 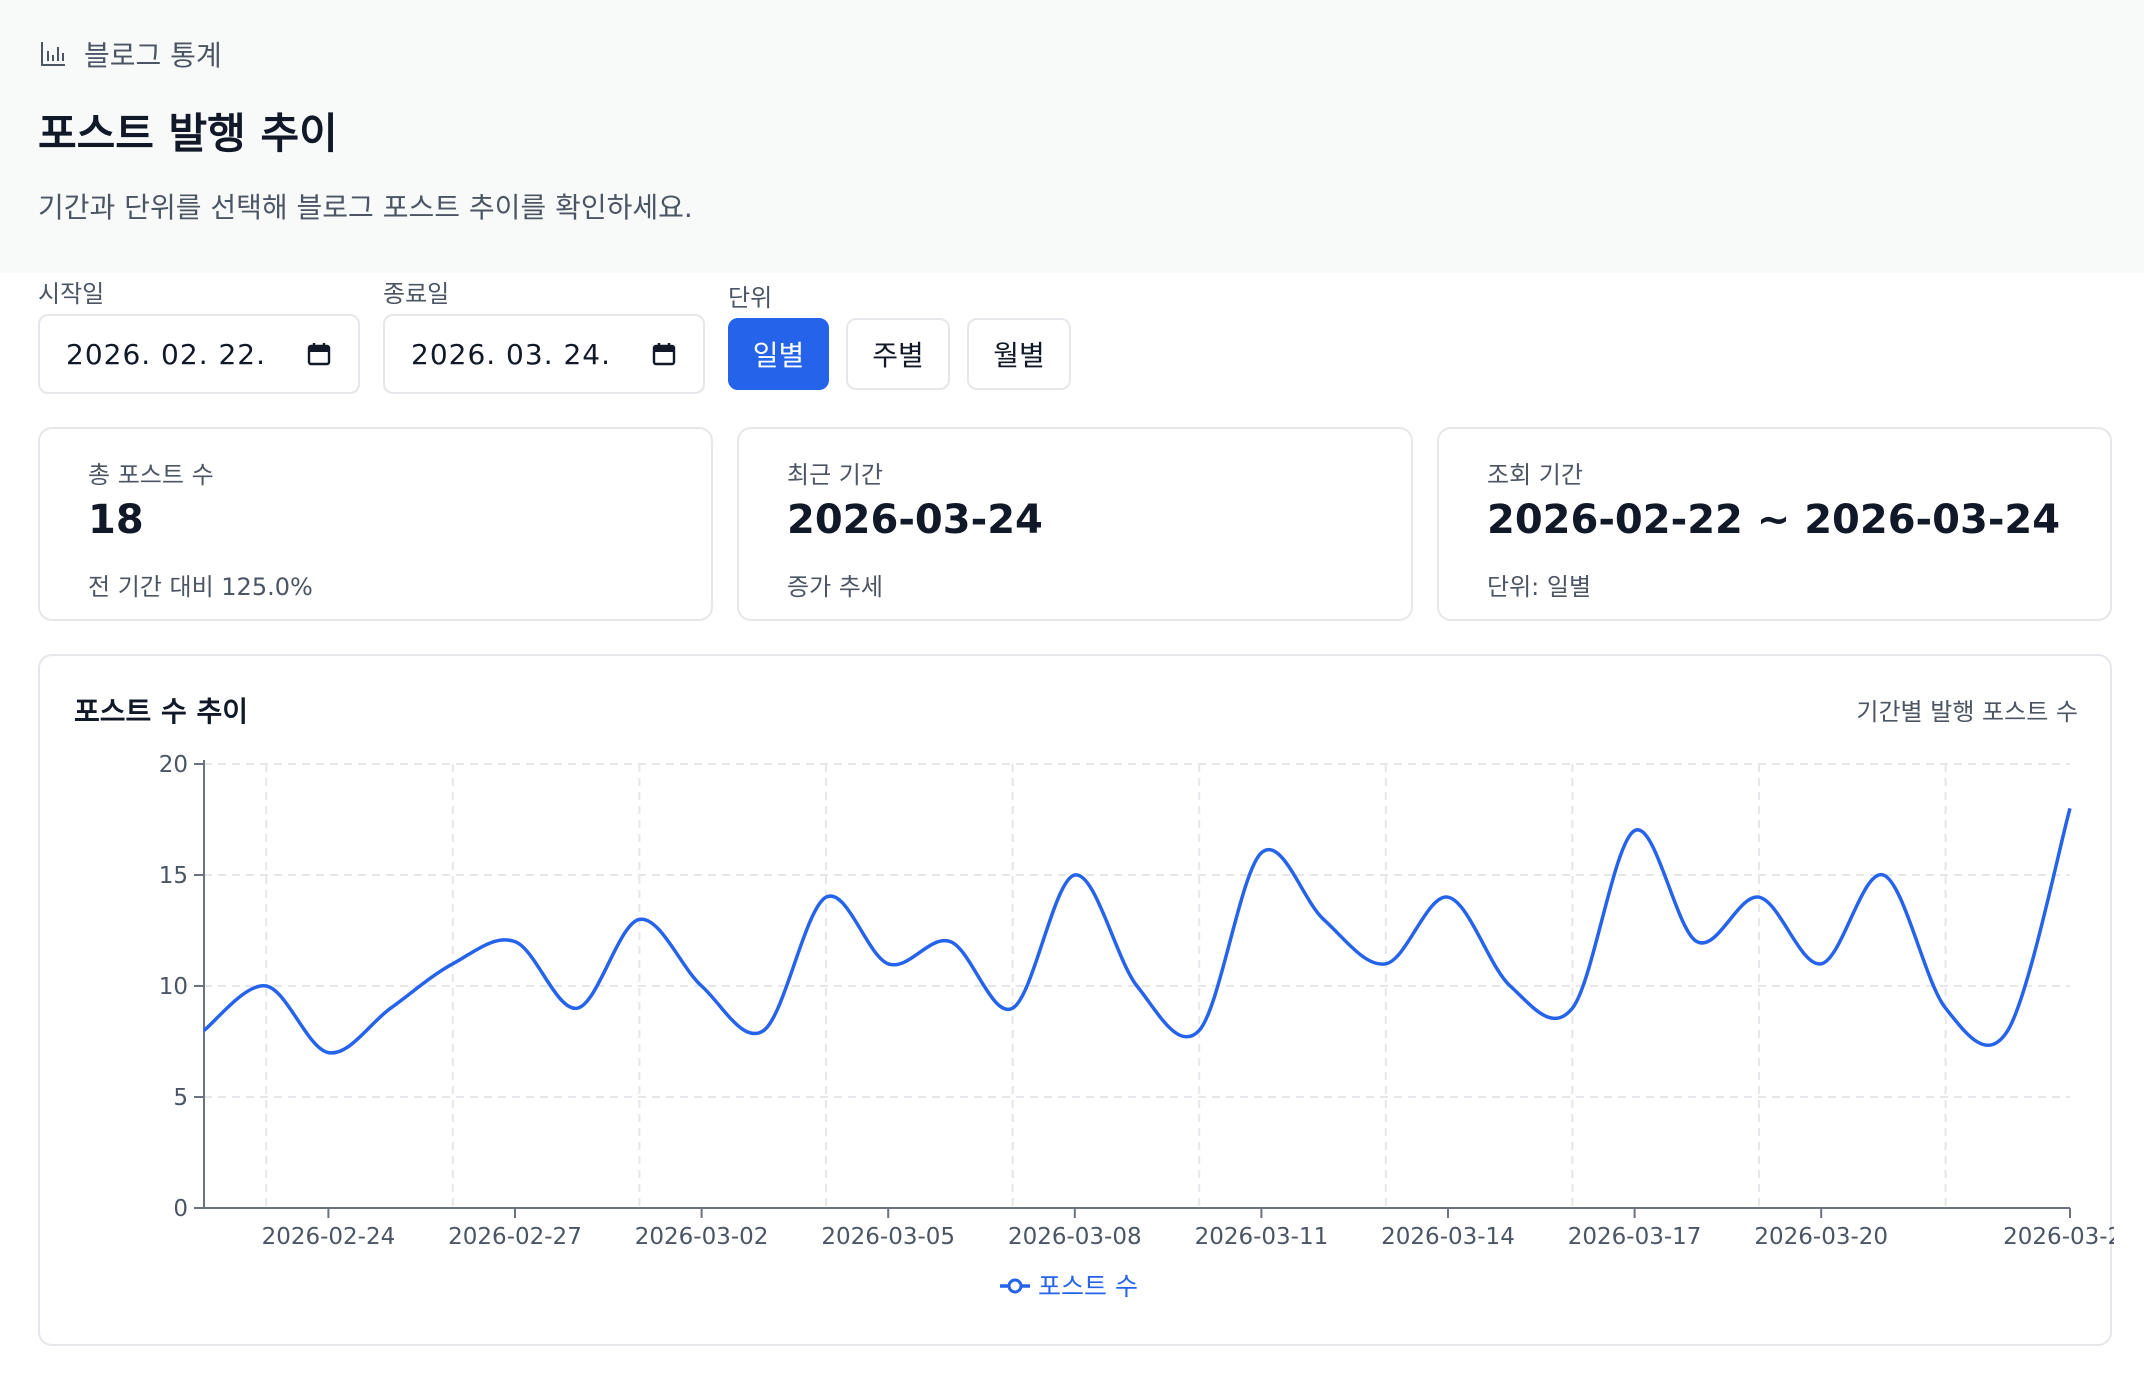 I want to click on card-value: 2026-03-24, so click(x=915, y=520).